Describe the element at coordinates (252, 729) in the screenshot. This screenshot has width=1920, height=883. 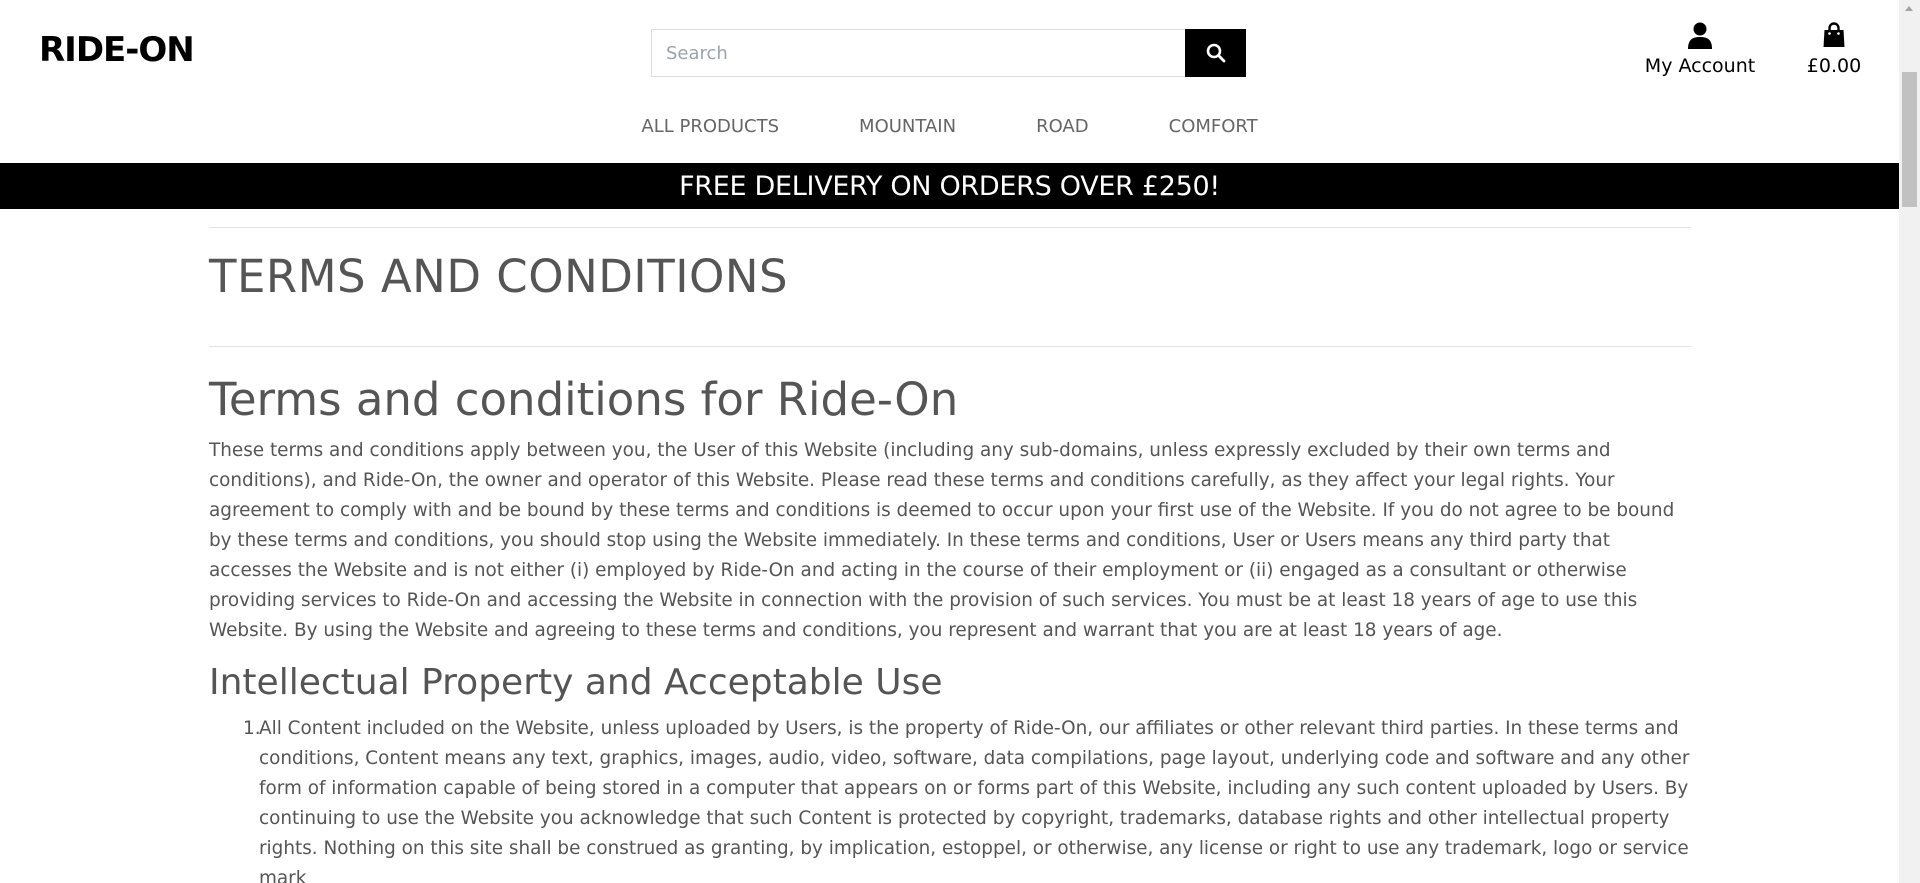
I see `list-item-number: 1.` at that location.